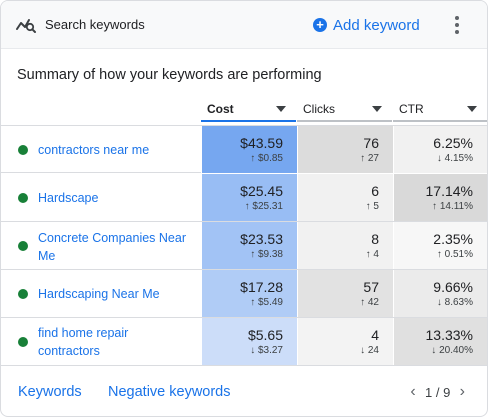 This screenshot has width=488, height=417. What do you see at coordinates (372, 206) in the screenshot?
I see `clicks-delta: ↑ 5` at bounding box center [372, 206].